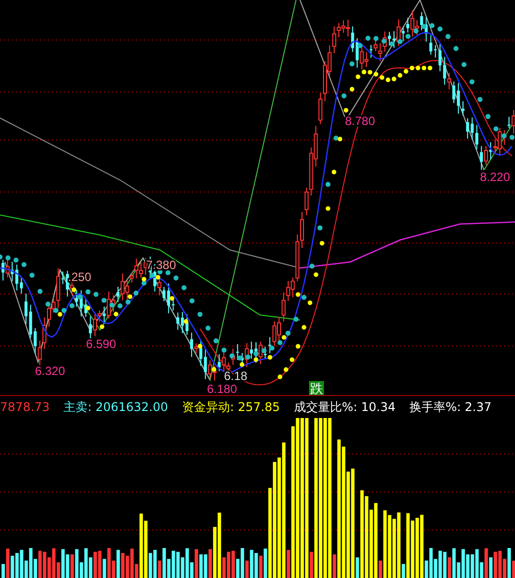  Describe the element at coordinates (231, 407) in the screenshot. I see `indicator-value: 资金异动: 257.85` at that location.